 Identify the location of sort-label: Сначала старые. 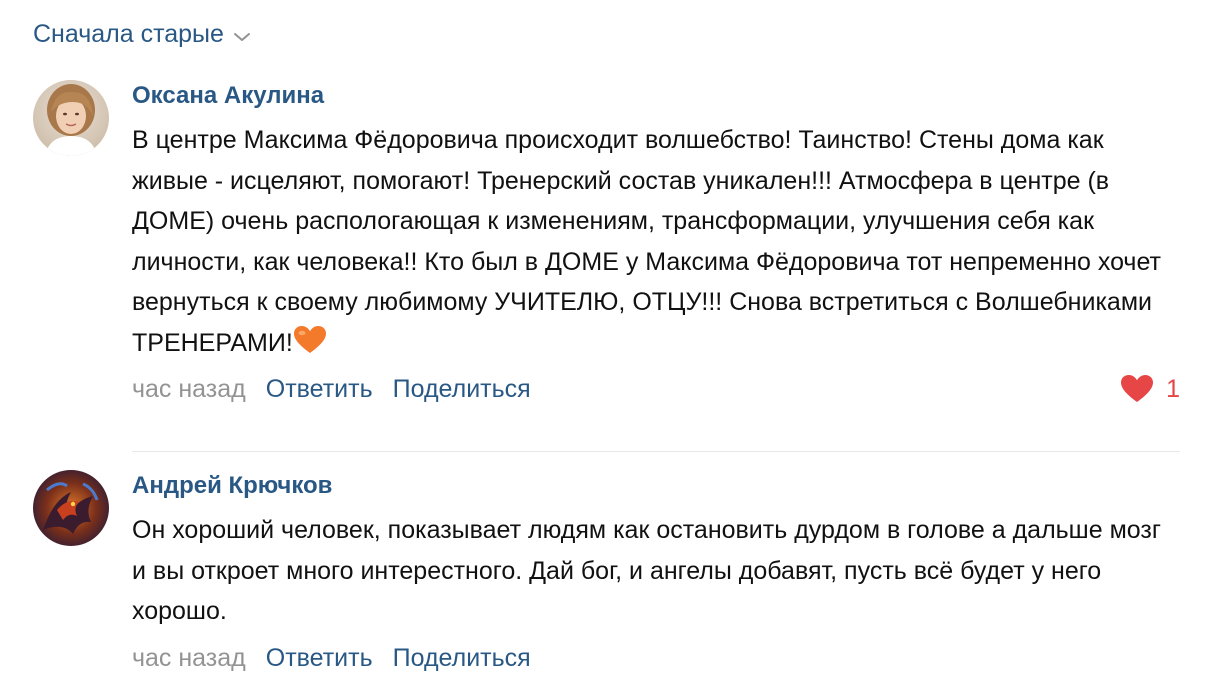
(128, 34).